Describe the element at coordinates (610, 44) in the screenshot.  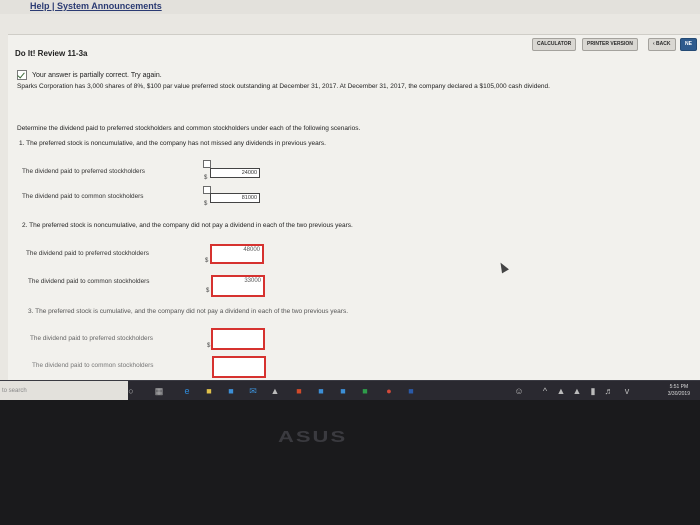
I see `printer-version-button: PRINTER VERSION` at that location.